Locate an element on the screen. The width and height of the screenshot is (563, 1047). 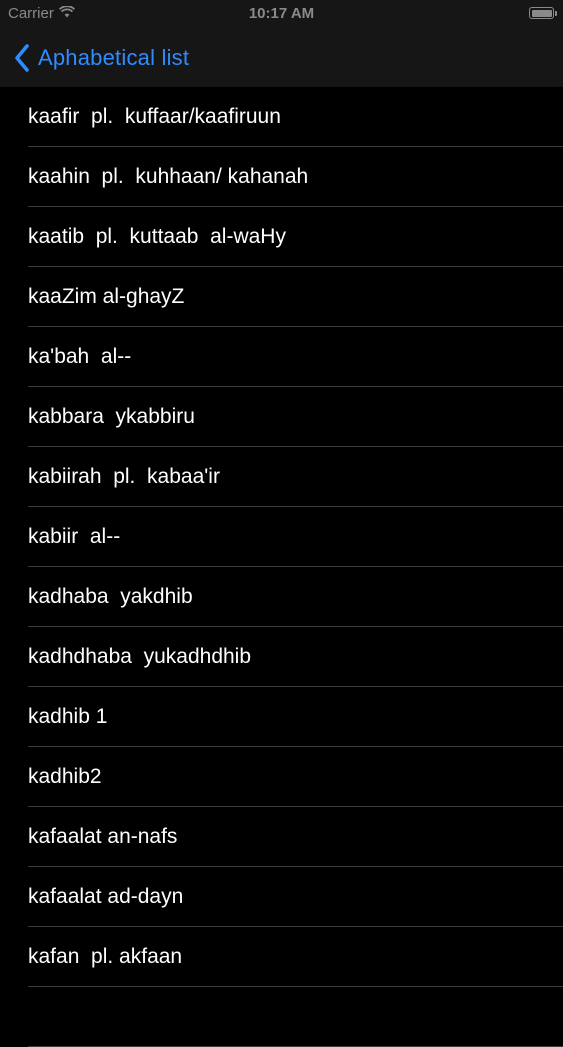
list-item: kadhib 1 is located at coordinates (281, 717).